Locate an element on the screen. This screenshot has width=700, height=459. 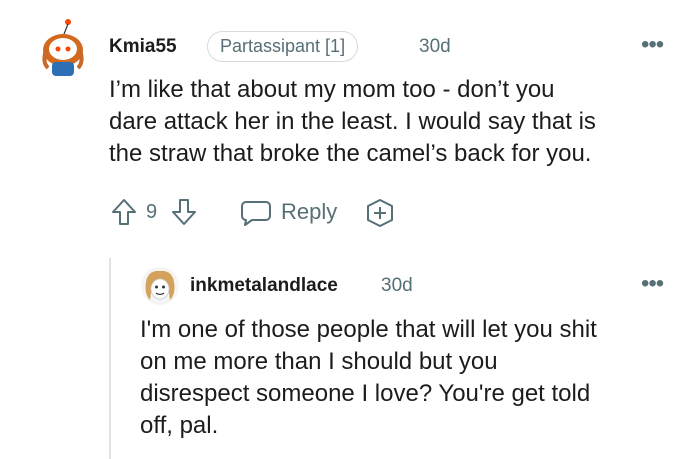
vote-count: 9 is located at coordinates (152, 212).